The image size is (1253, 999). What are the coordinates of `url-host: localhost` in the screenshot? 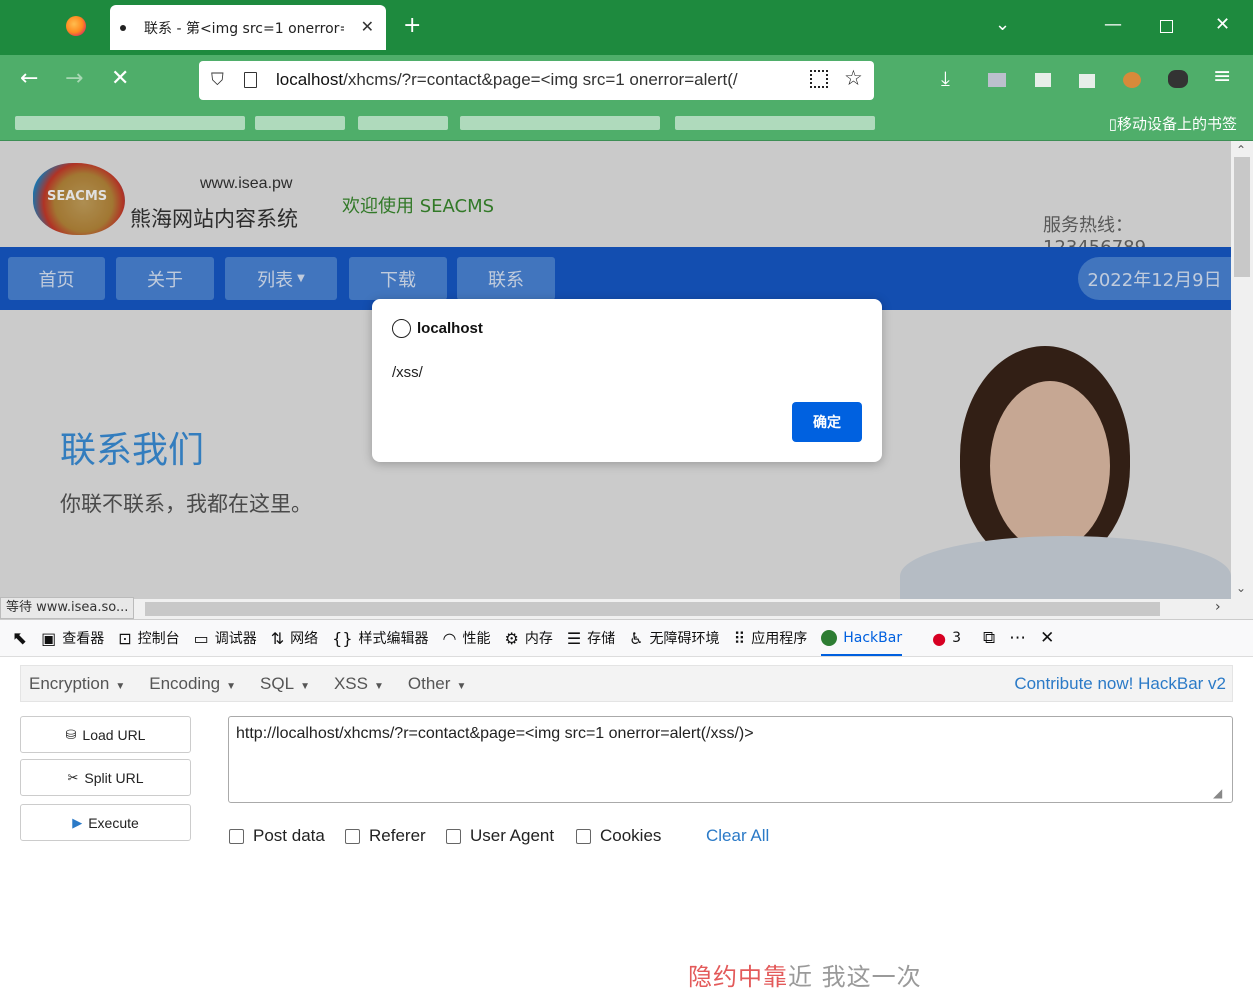 It's located at (310, 79).